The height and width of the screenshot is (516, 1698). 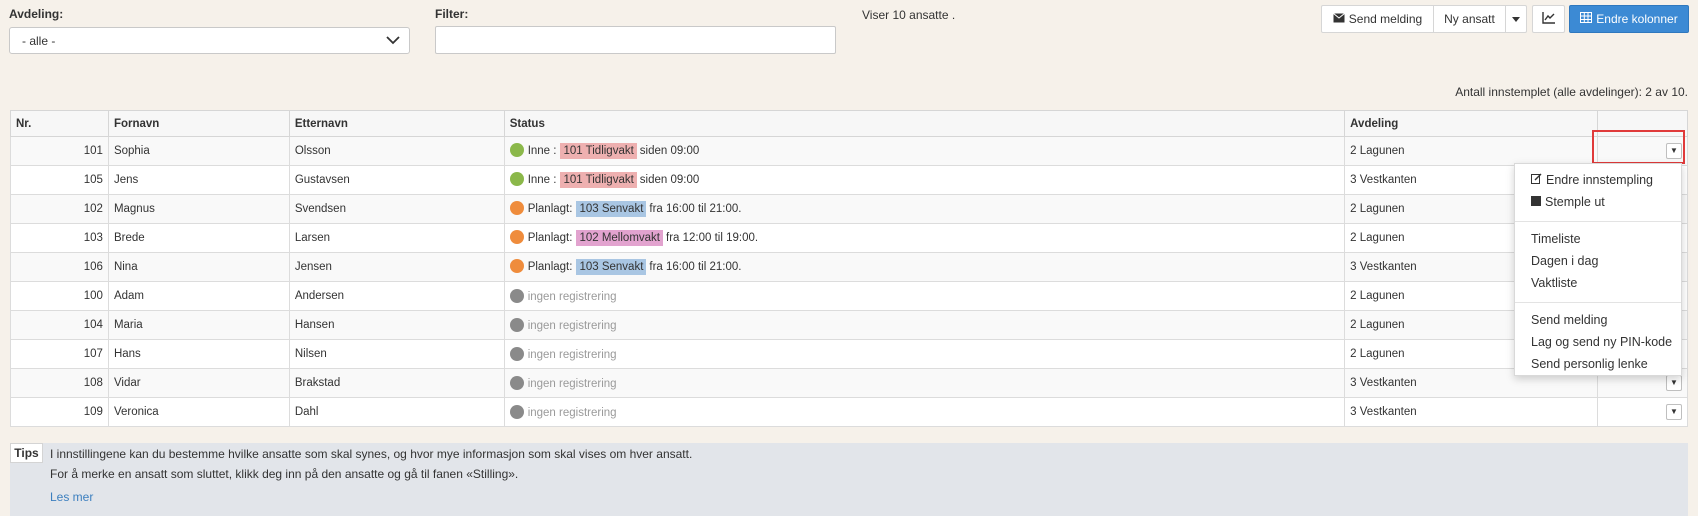 What do you see at coordinates (59, 151) in the screenshot?
I see `cell-nr: 101` at bounding box center [59, 151].